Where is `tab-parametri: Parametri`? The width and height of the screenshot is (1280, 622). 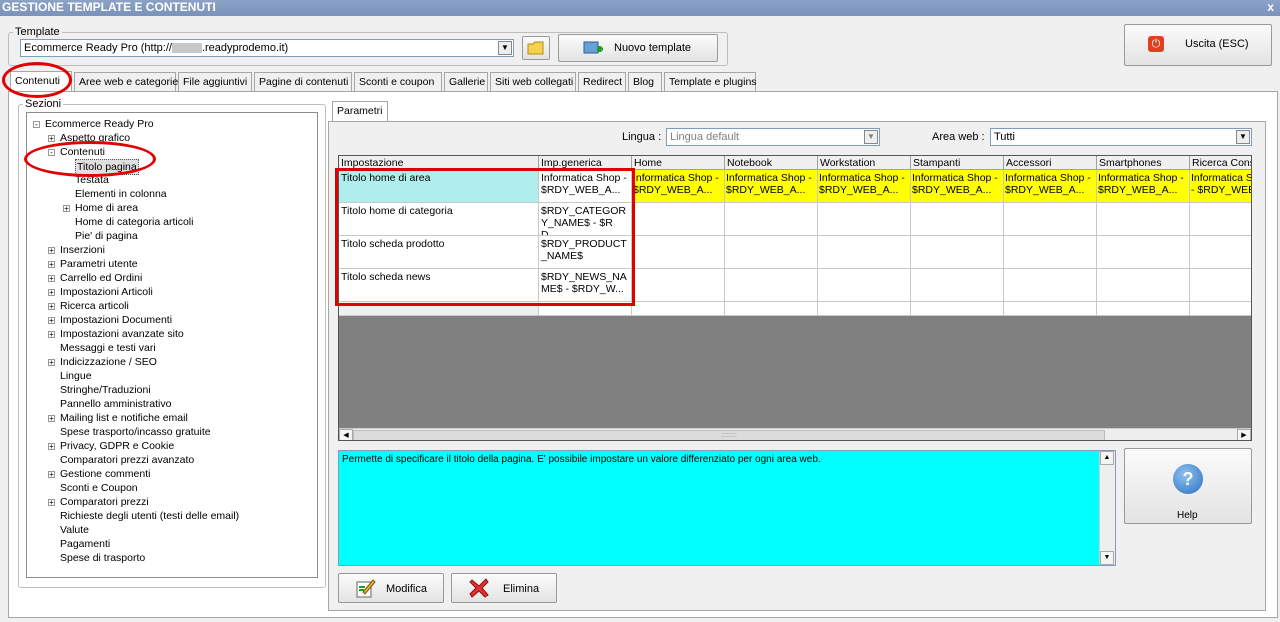
tab-parametri: Parametri is located at coordinates (360, 111).